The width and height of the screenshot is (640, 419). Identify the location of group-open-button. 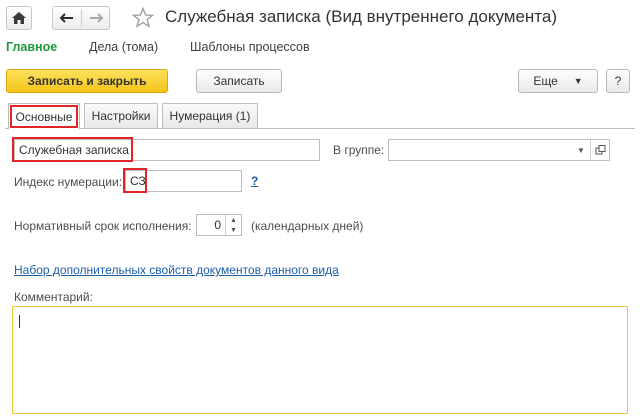
(601, 150).